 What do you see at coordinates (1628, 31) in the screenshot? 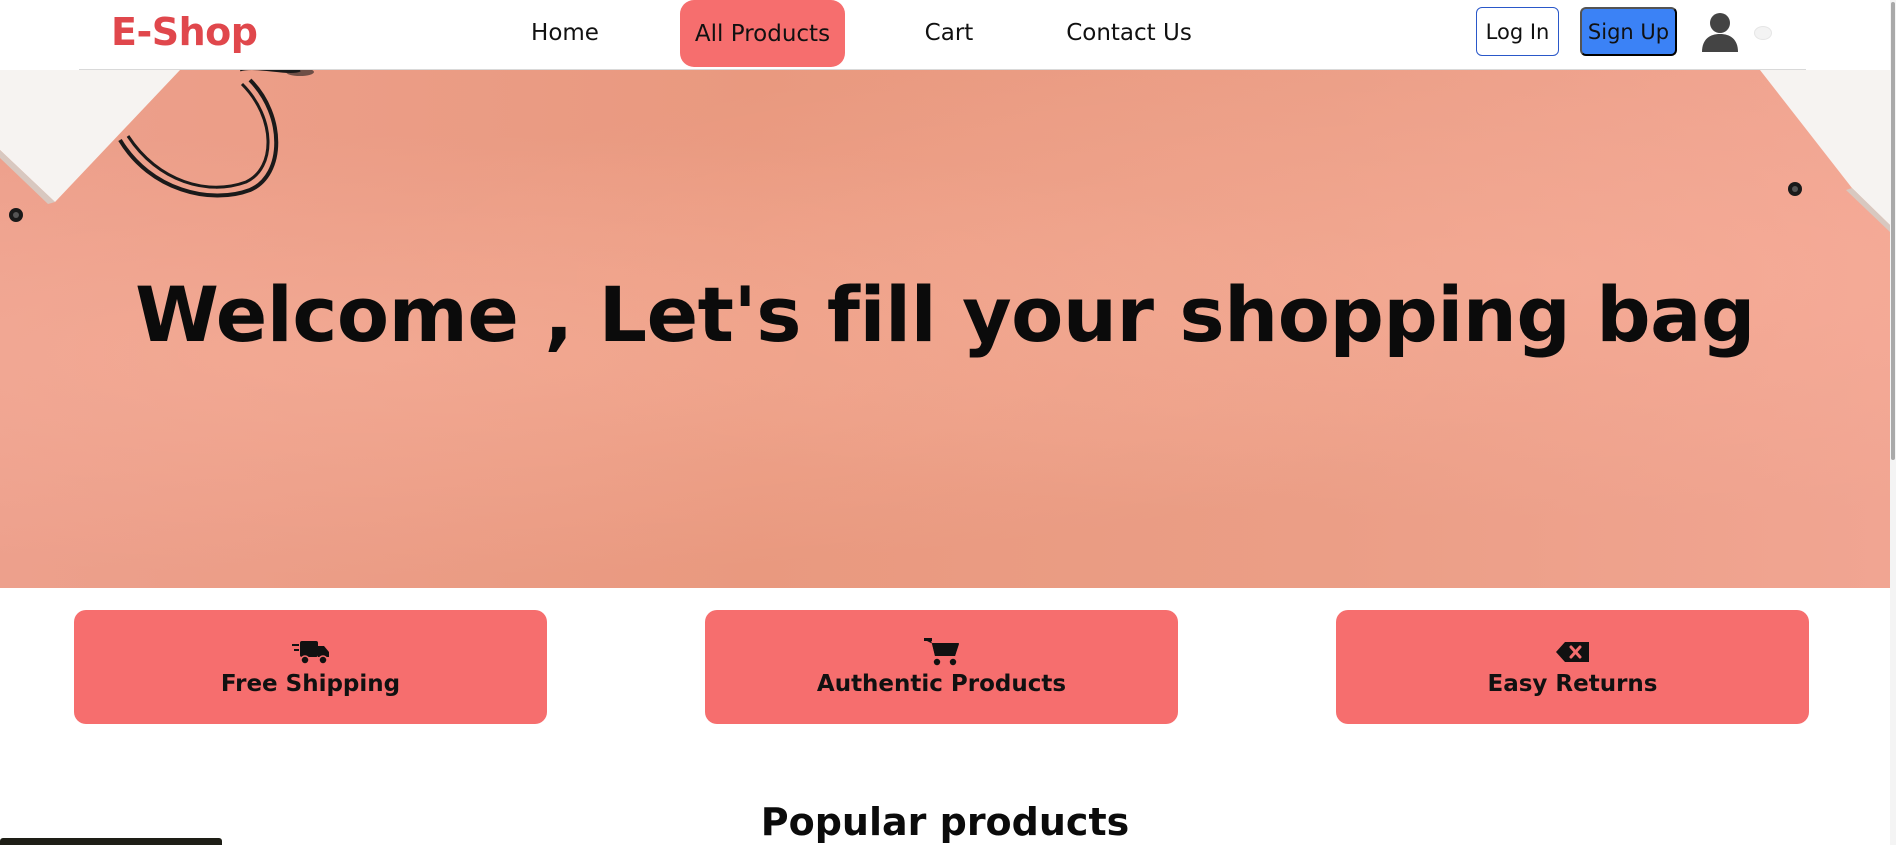
I see `signup-button: Sign Up` at bounding box center [1628, 31].